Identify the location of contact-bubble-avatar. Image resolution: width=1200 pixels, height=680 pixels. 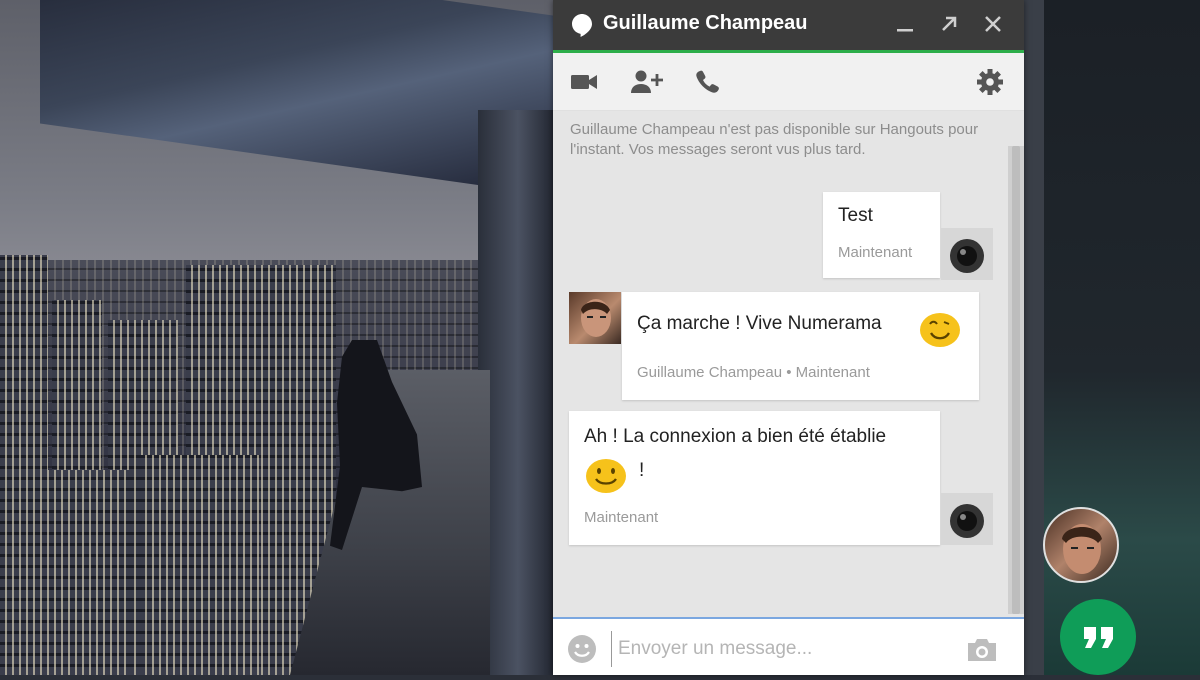
(1081, 545).